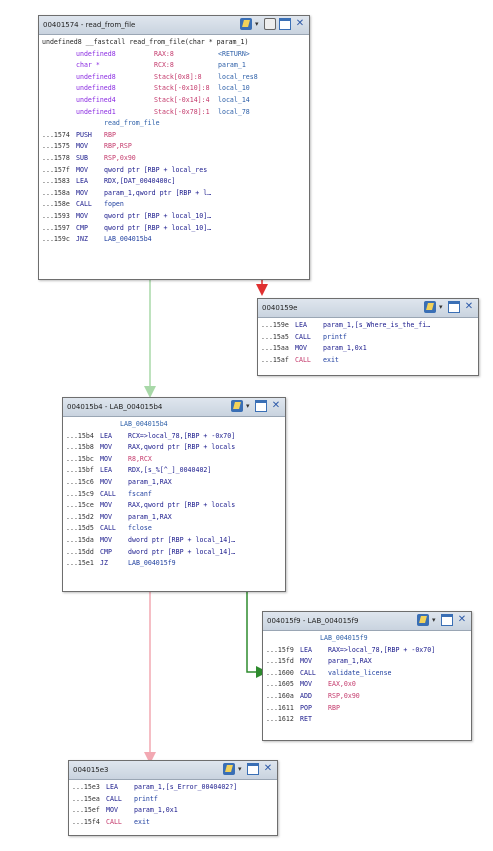 The width and height of the screenshot is (493, 851). I want to click on var-name: local_14, so click(234, 100).